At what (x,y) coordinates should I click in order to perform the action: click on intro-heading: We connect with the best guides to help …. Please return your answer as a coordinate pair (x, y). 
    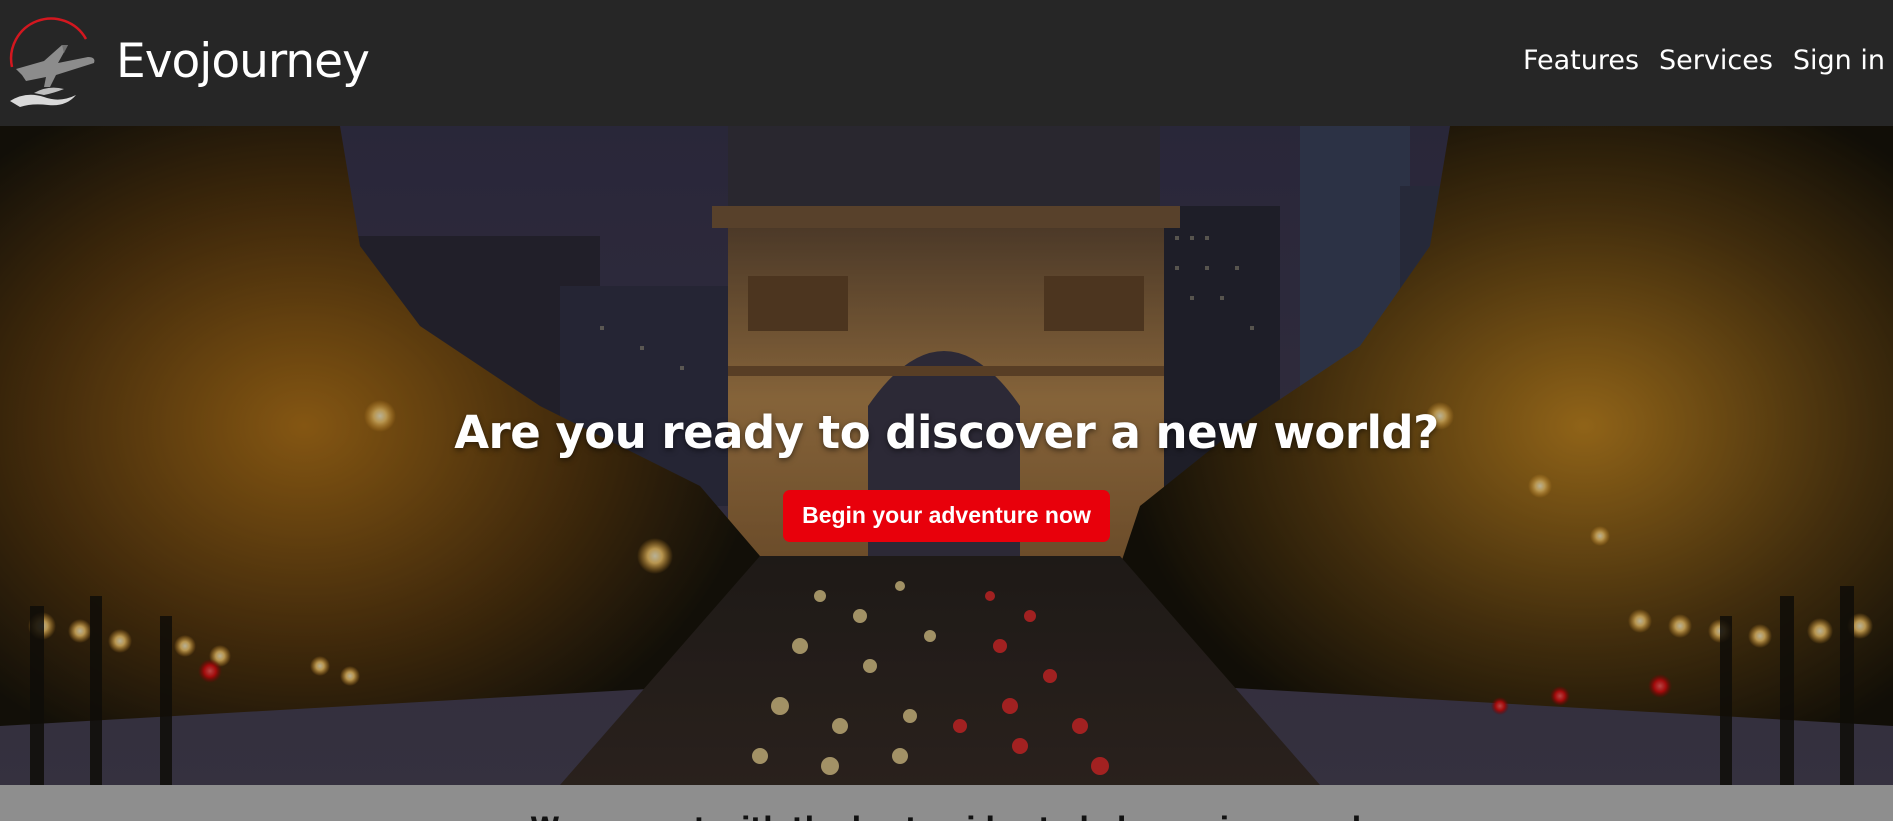
    Looking at the image, I should click on (980, 816).